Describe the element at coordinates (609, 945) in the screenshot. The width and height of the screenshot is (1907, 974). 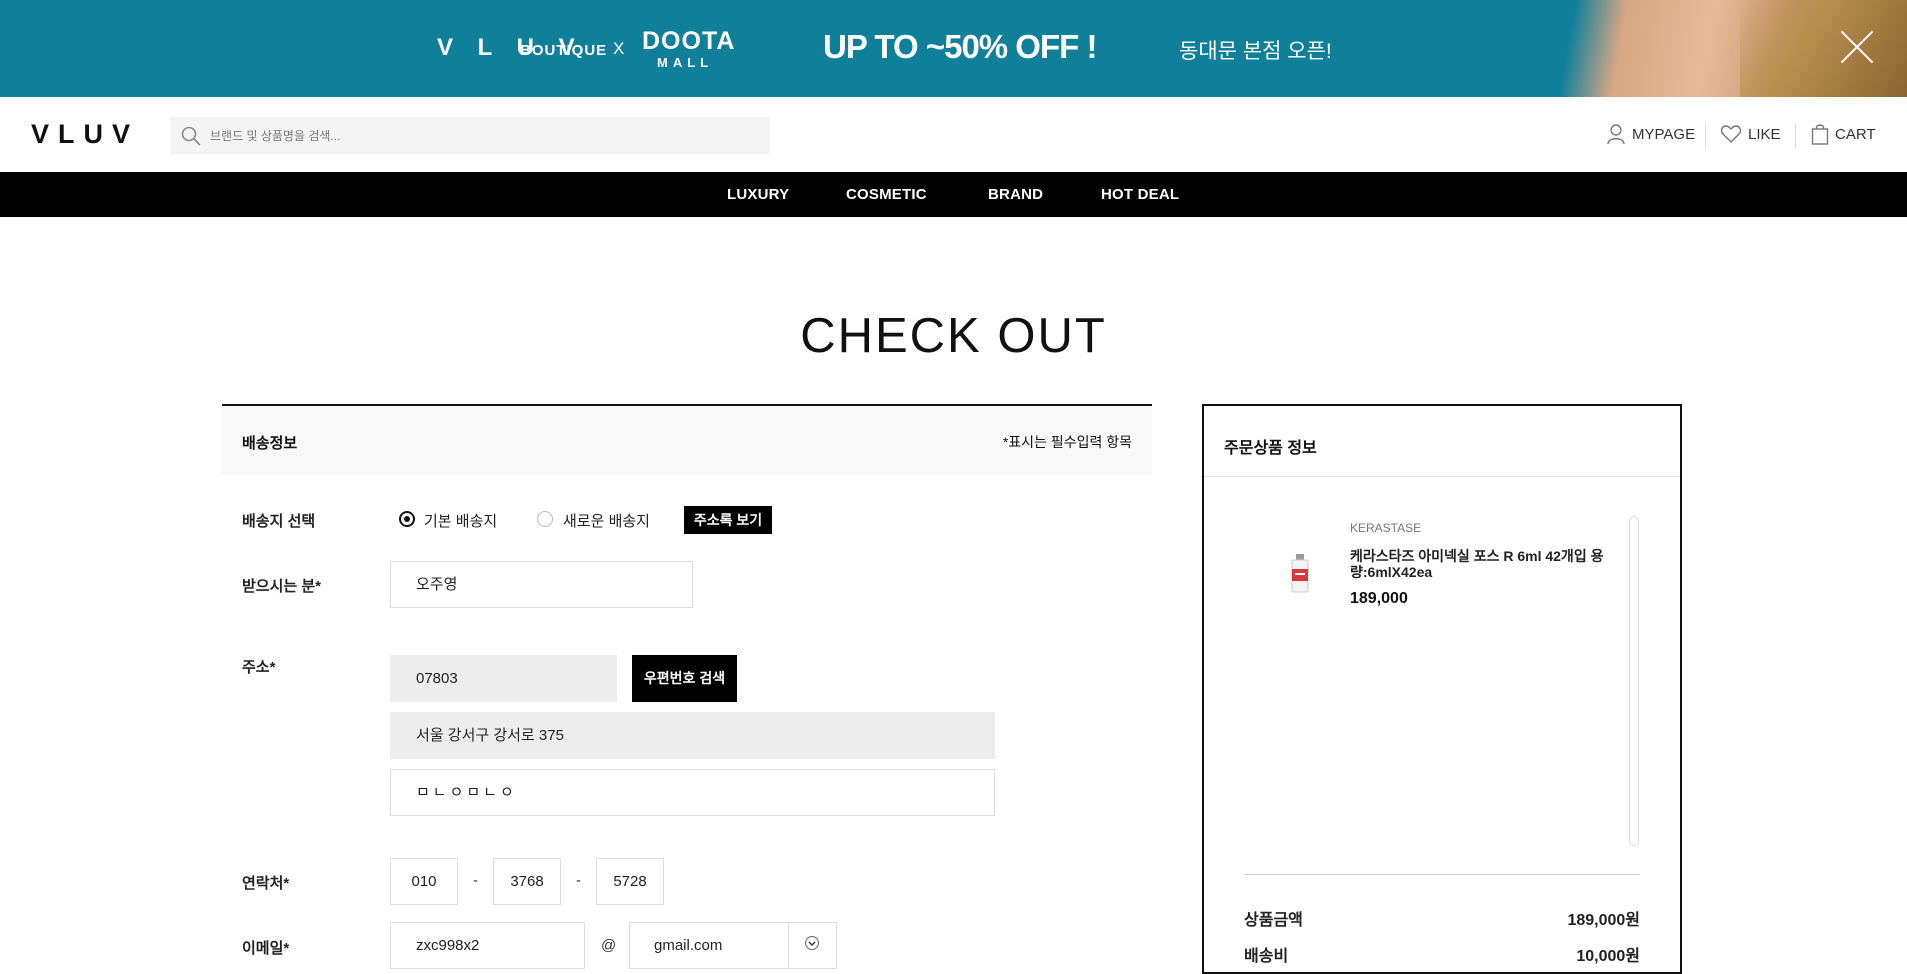
I see `email-at: @` at that location.